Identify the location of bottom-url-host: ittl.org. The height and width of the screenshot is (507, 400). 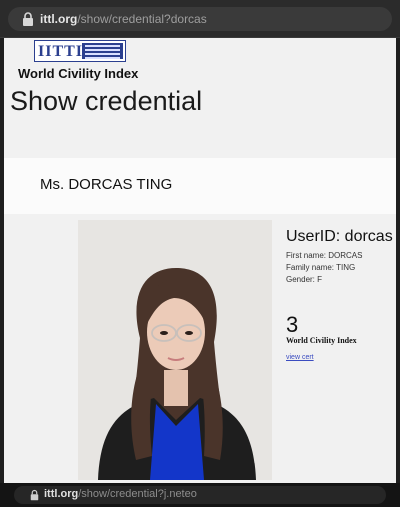
(61, 494).